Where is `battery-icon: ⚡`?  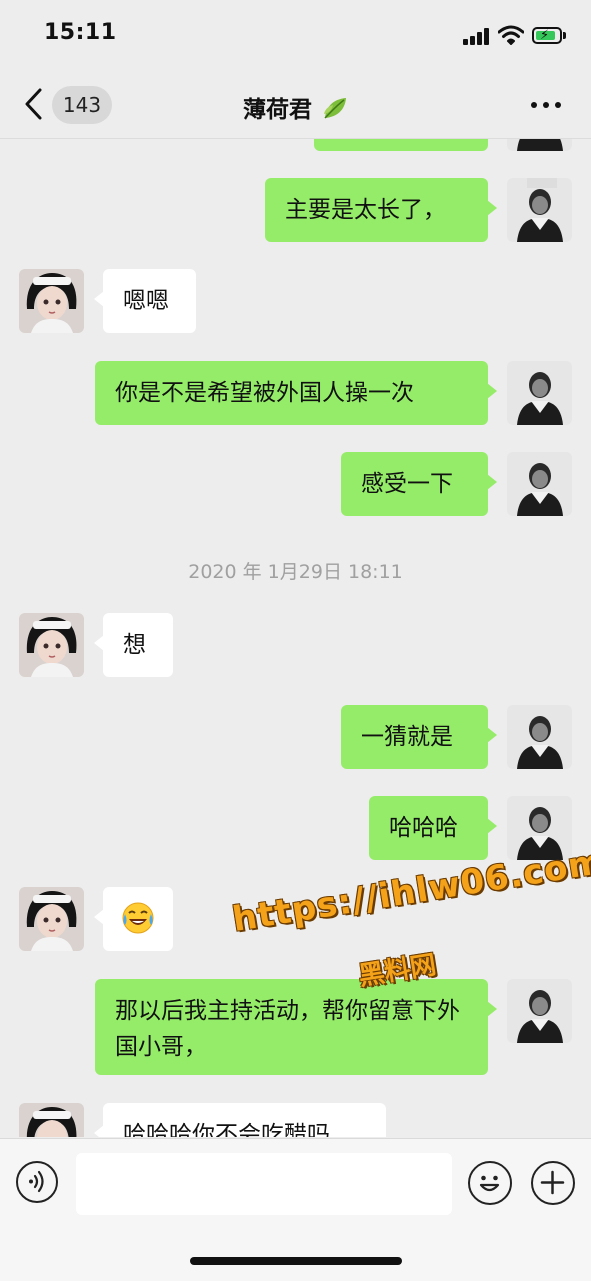 battery-icon: ⚡ is located at coordinates (547, 35).